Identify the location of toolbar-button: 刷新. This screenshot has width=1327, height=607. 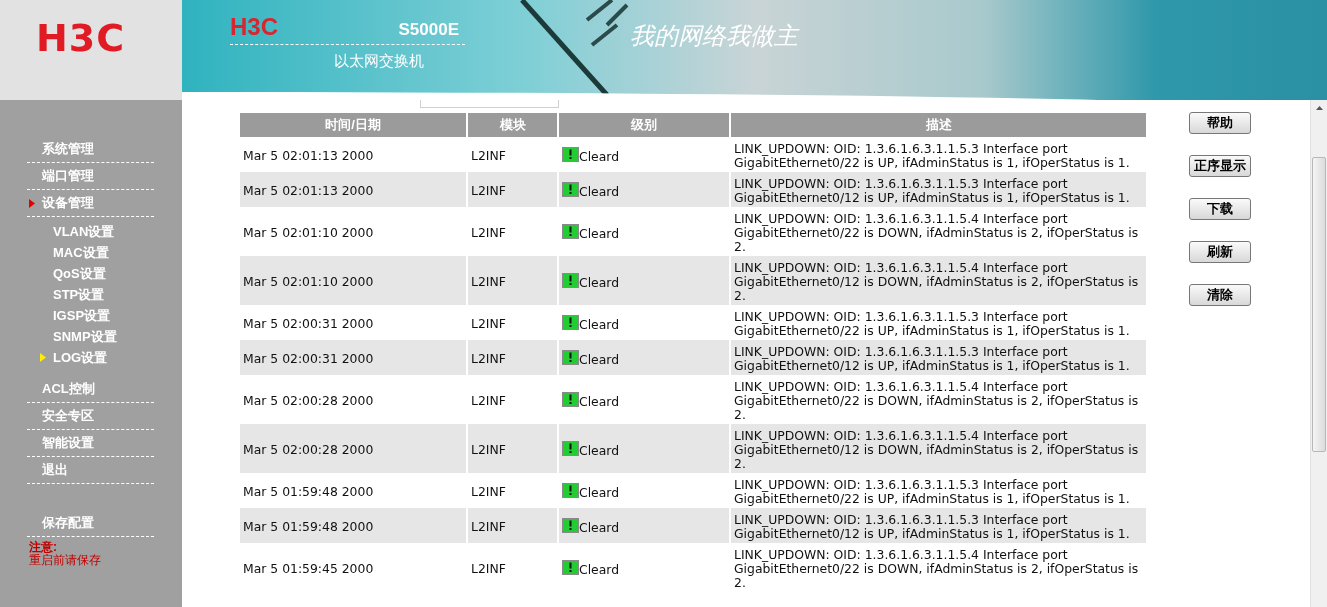
(1220, 252).